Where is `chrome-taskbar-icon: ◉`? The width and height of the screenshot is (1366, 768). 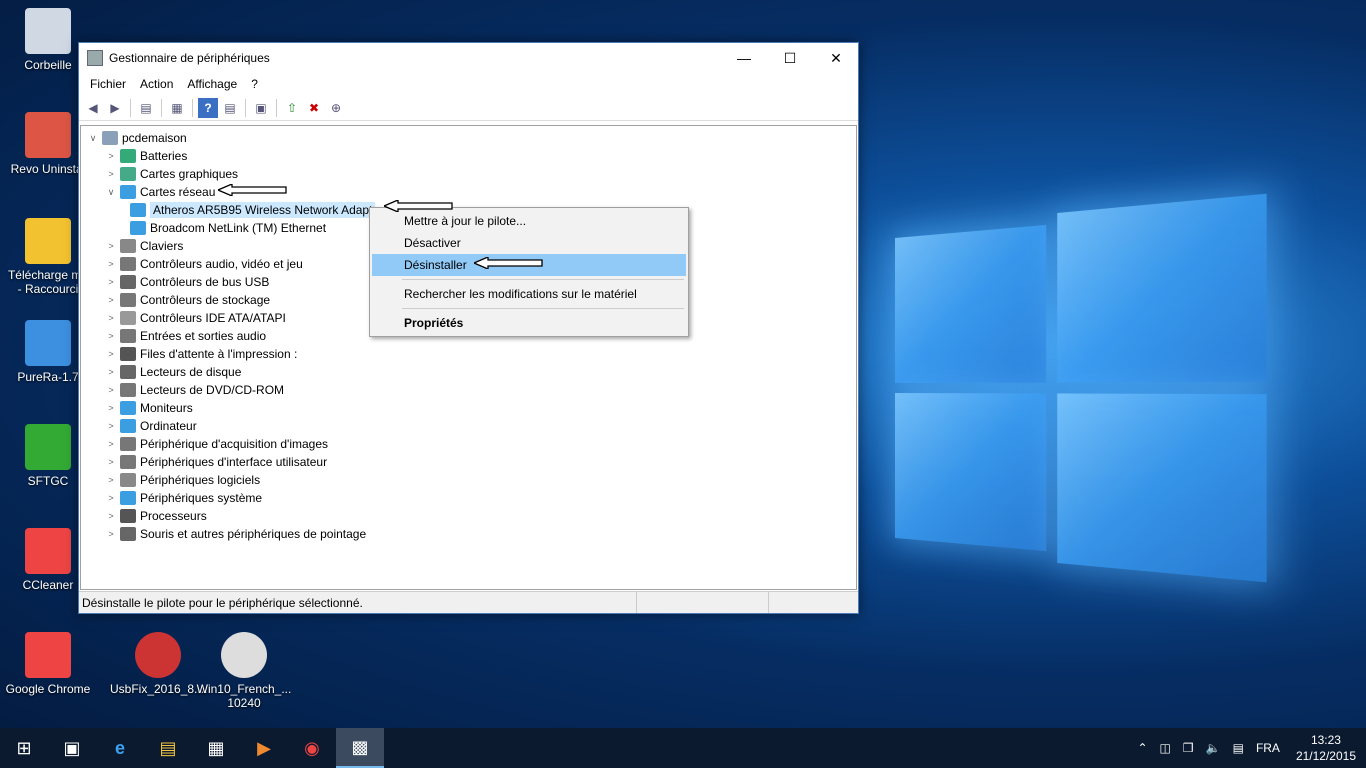 chrome-taskbar-icon: ◉ is located at coordinates (312, 748).